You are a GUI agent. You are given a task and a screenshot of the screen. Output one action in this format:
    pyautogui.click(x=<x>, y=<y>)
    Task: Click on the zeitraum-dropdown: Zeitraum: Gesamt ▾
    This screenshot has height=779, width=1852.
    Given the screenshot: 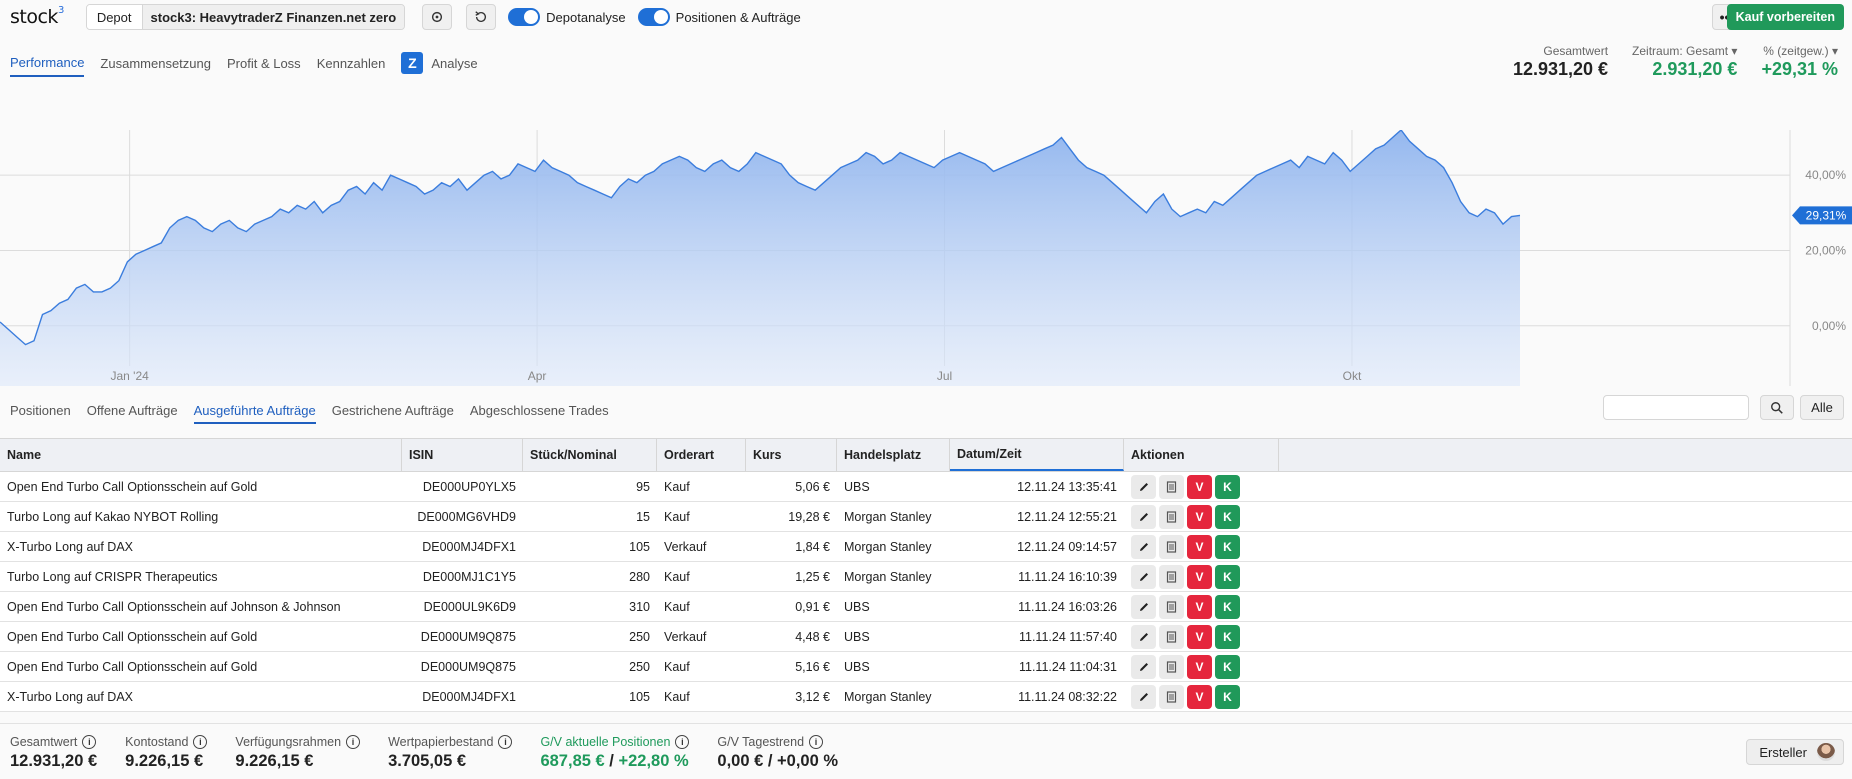 What is the action you would take?
    pyautogui.click(x=1684, y=51)
    